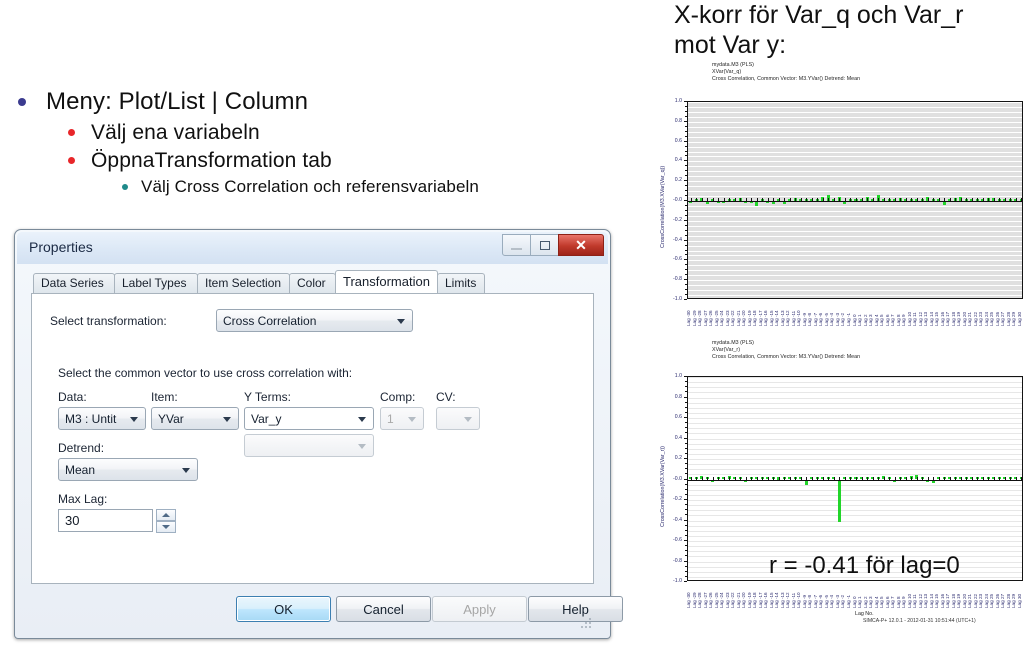 The height and width of the screenshot is (661, 1029). Describe the element at coordinates (105, 520) in the screenshot. I see `max-lag-input: 30` at that location.